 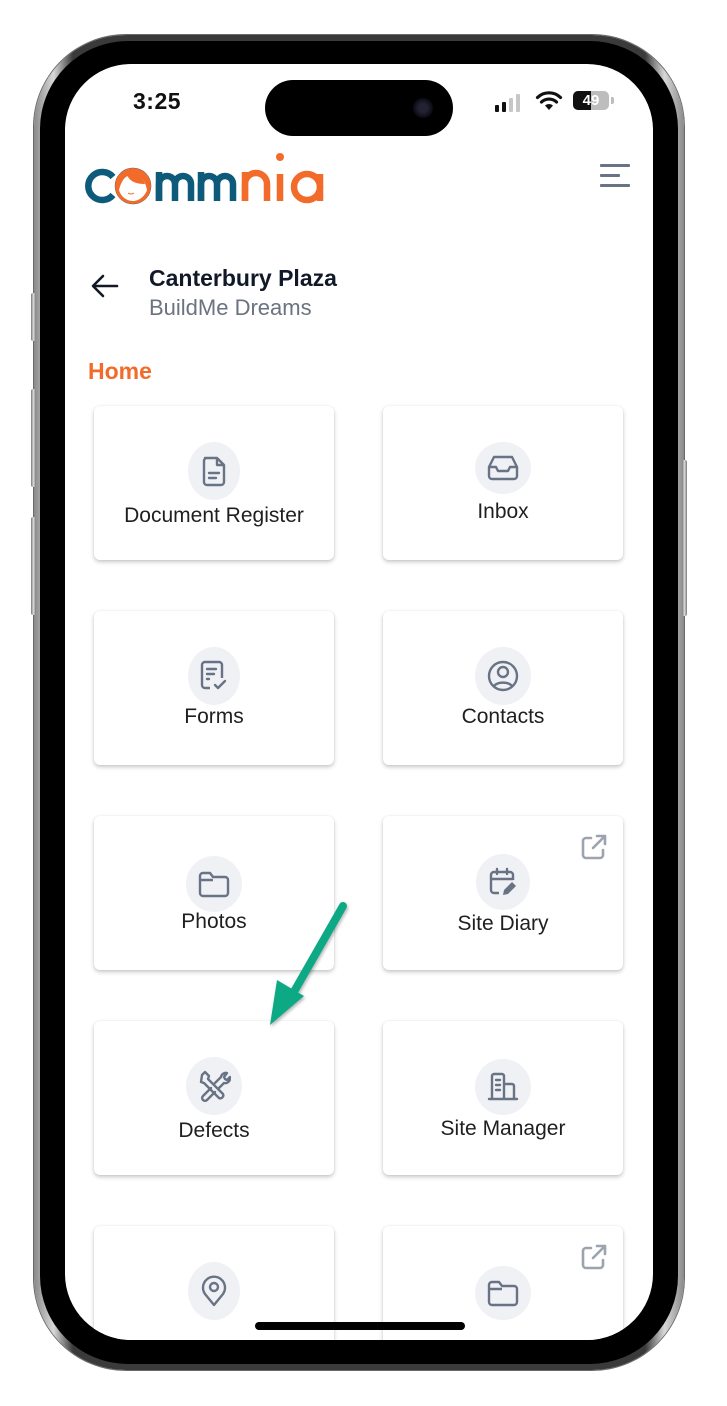 What do you see at coordinates (612, 100) in the screenshot?
I see `battery-tip` at bounding box center [612, 100].